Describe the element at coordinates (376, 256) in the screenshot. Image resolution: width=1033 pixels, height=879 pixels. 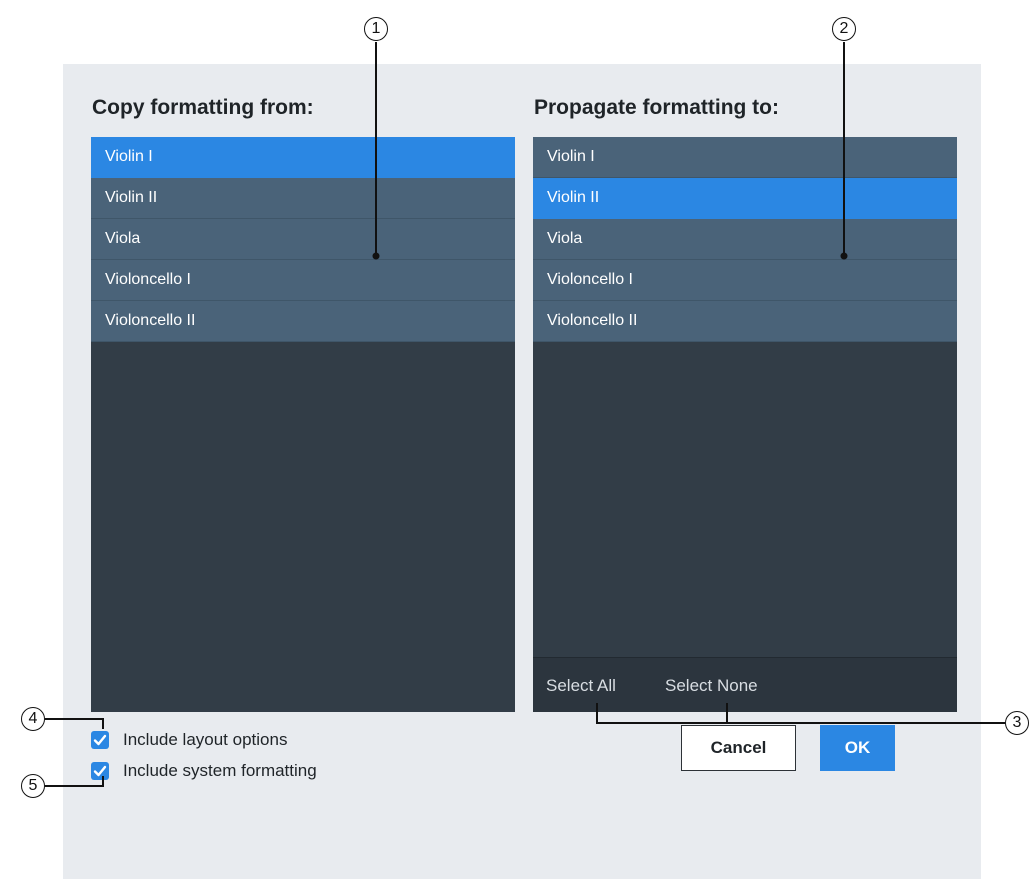
I see `callout-1-dot` at that location.